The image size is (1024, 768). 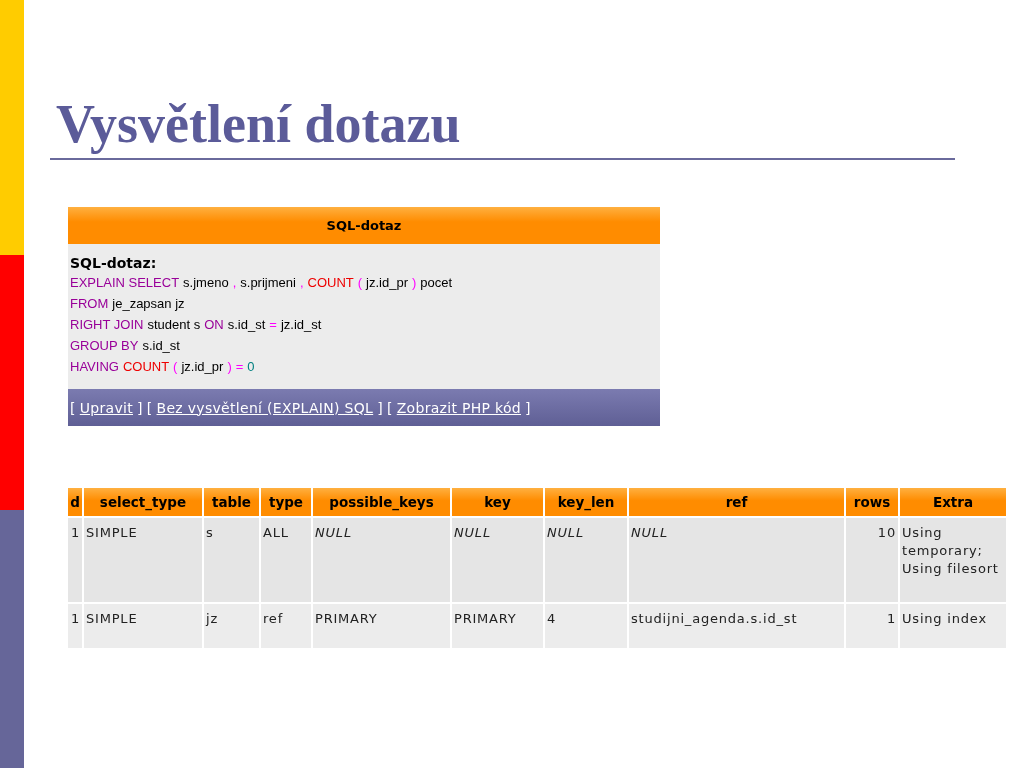 What do you see at coordinates (736, 502) in the screenshot?
I see `column-header: ref` at bounding box center [736, 502].